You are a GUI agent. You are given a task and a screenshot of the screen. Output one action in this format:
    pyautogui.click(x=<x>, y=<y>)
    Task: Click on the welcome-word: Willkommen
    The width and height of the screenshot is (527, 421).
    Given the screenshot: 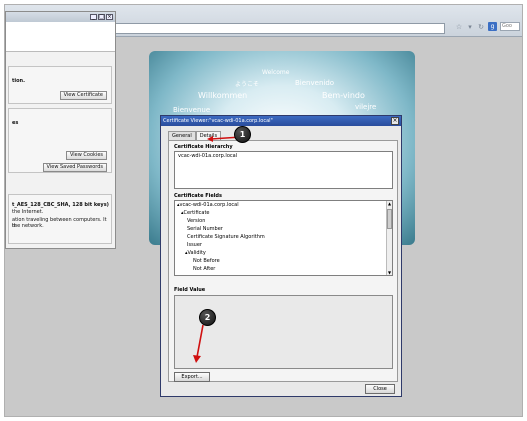 What is the action you would take?
    pyautogui.click(x=223, y=95)
    